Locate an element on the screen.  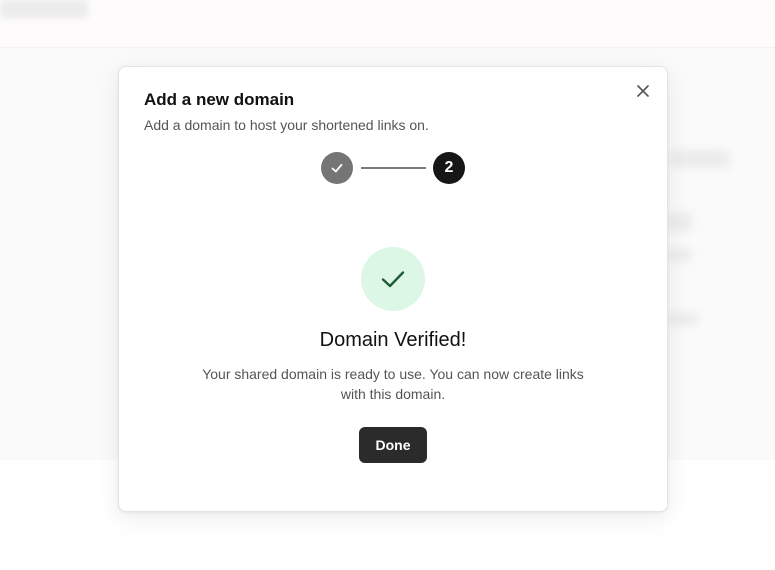
background-logo is located at coordinates (44, 9).